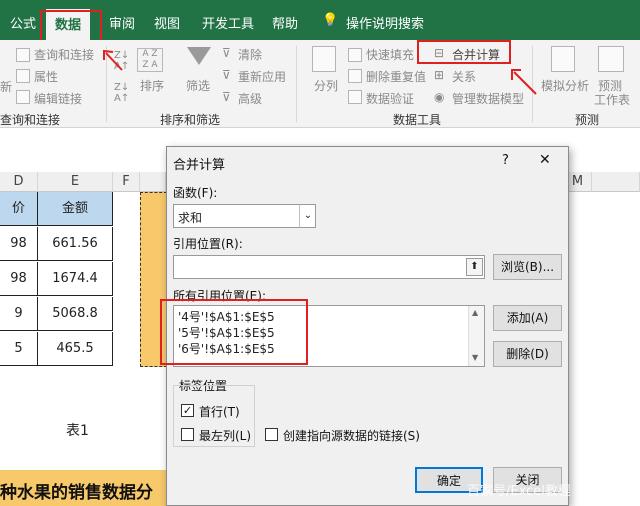  Describe the element at coordinates (19, 182) in the screenshot. I see `column-header-d: D` at that location.